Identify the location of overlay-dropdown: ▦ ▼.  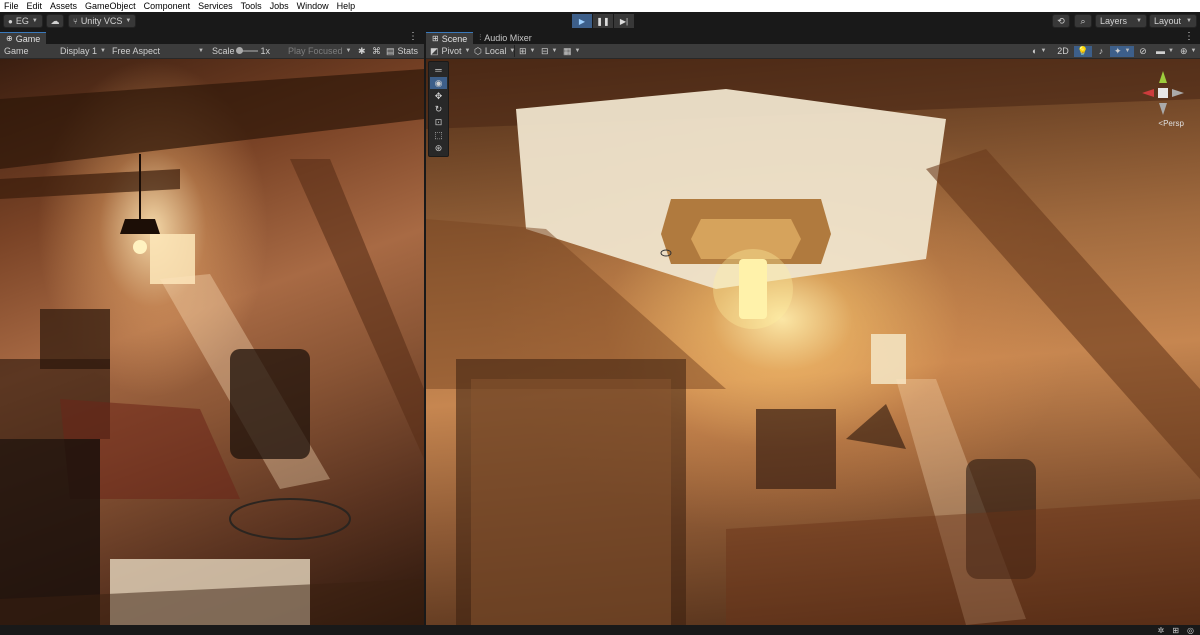
(570, 51).